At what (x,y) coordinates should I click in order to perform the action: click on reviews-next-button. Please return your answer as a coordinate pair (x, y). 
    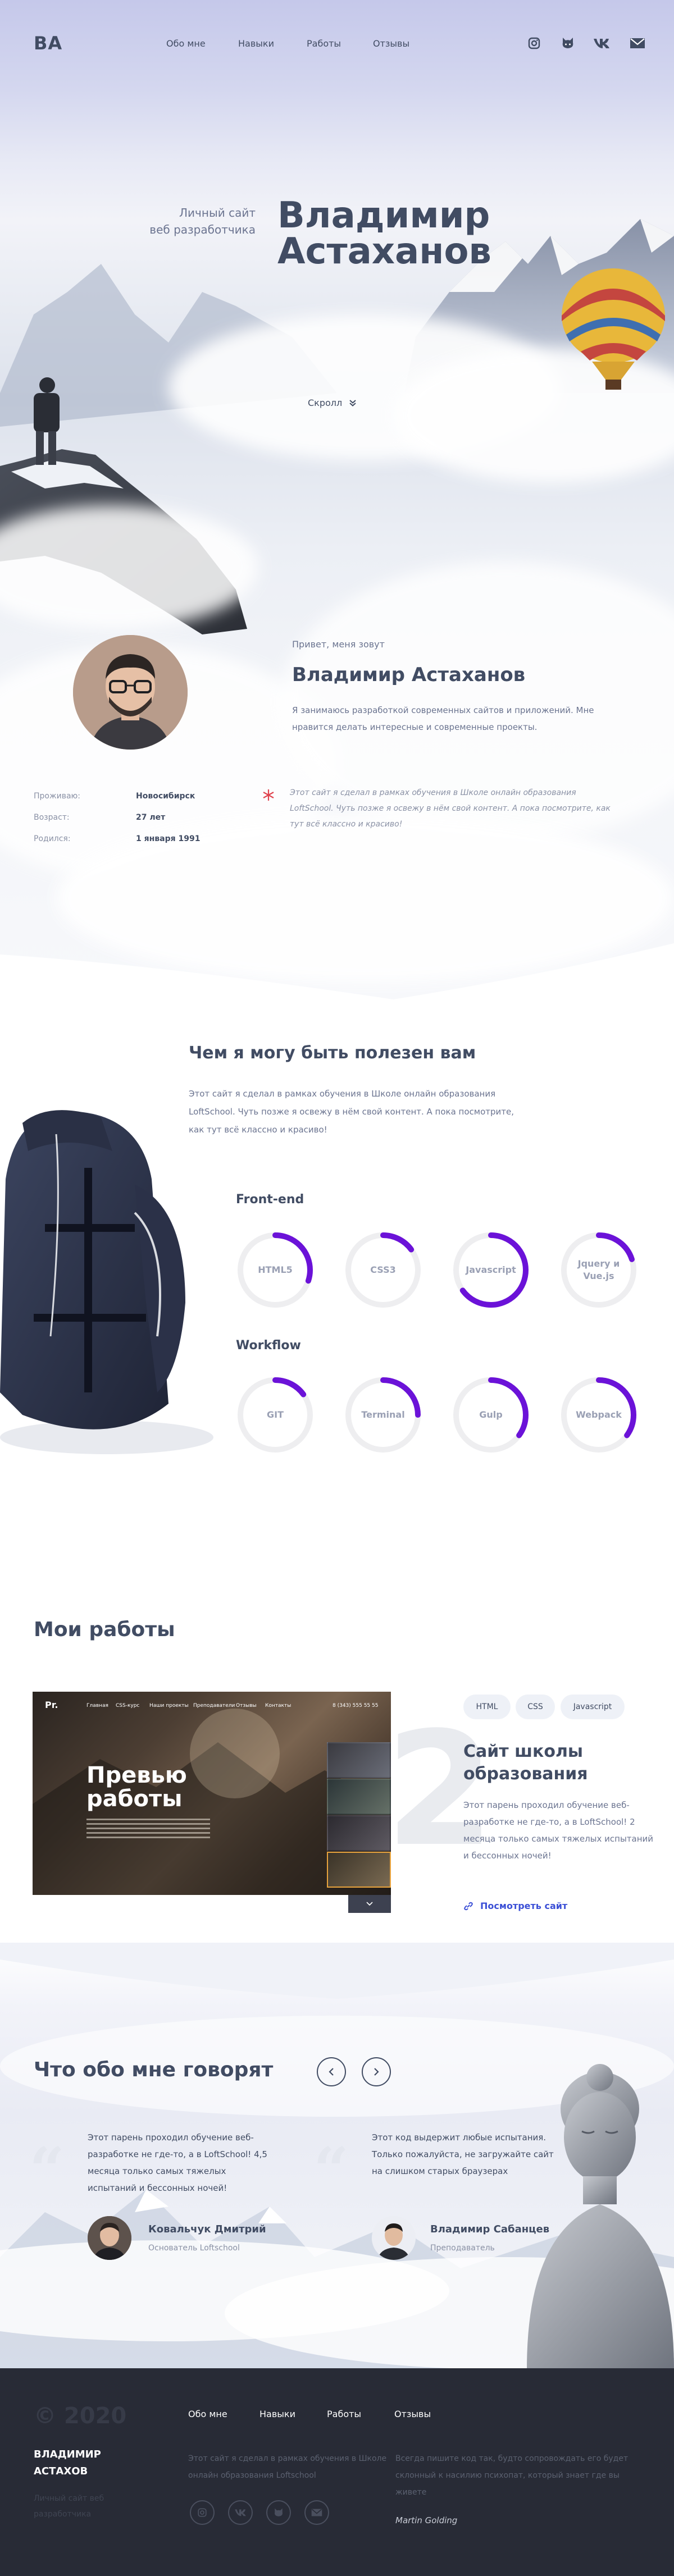
    Looking at the image, I should click on (376, 2071).